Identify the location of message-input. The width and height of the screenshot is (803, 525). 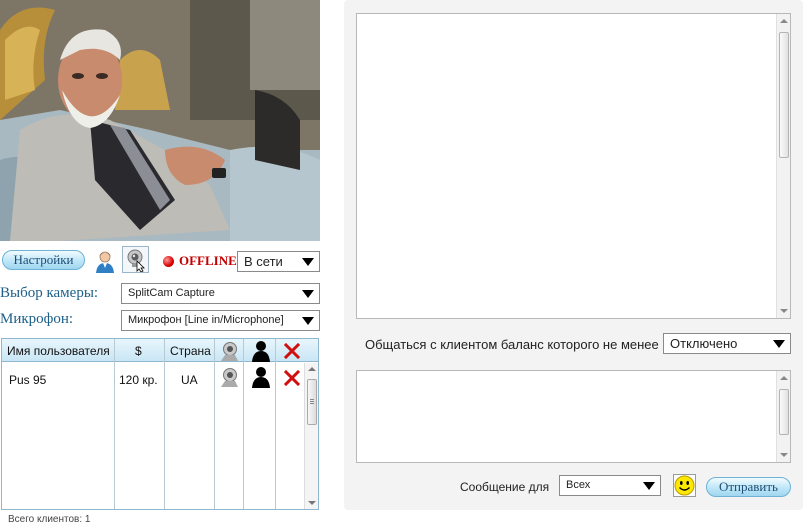
(573, 416).